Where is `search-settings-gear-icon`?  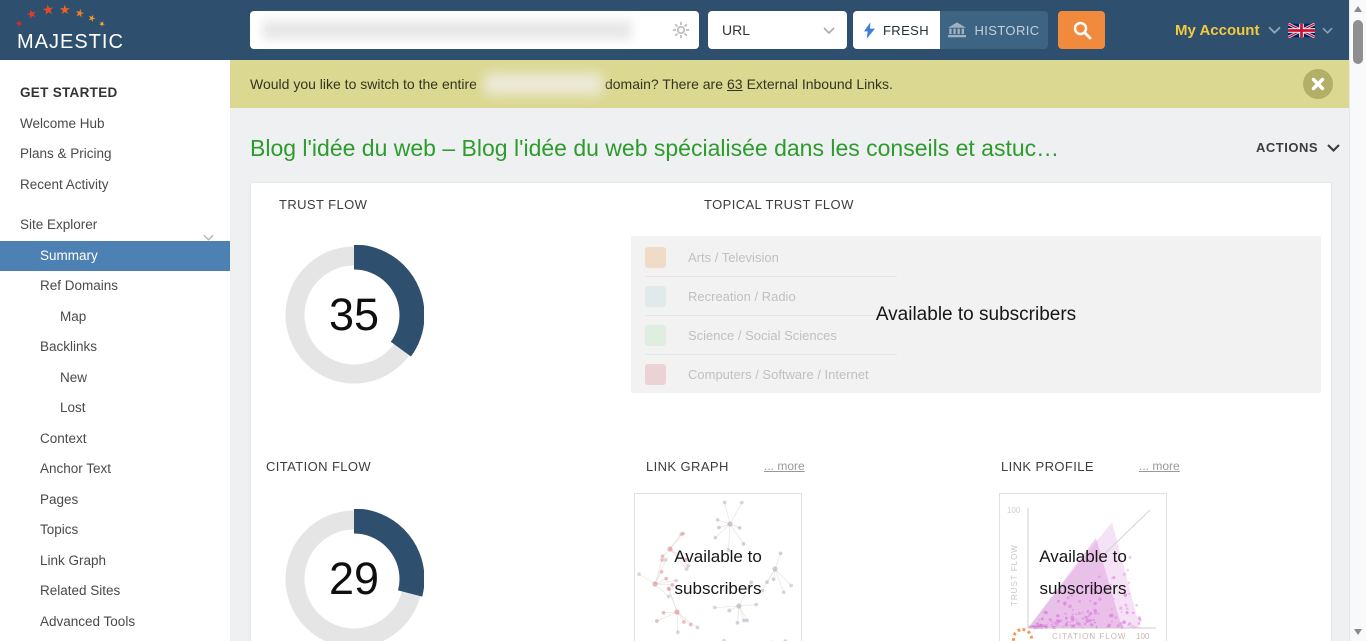 search-settings-gear-icon is located at coordinates (681, 30).